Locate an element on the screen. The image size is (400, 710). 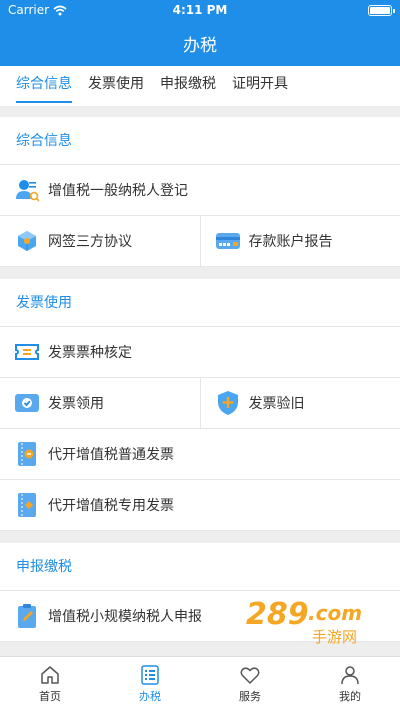
clipboard-edit-icon is located at coordinates (27, 616).